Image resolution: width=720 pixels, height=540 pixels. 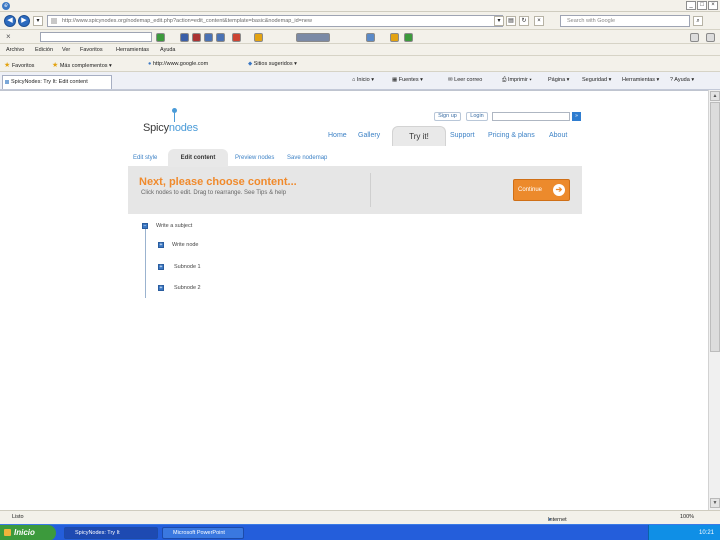 I want to click on maximize-button: □, so click(x=702, y=5).